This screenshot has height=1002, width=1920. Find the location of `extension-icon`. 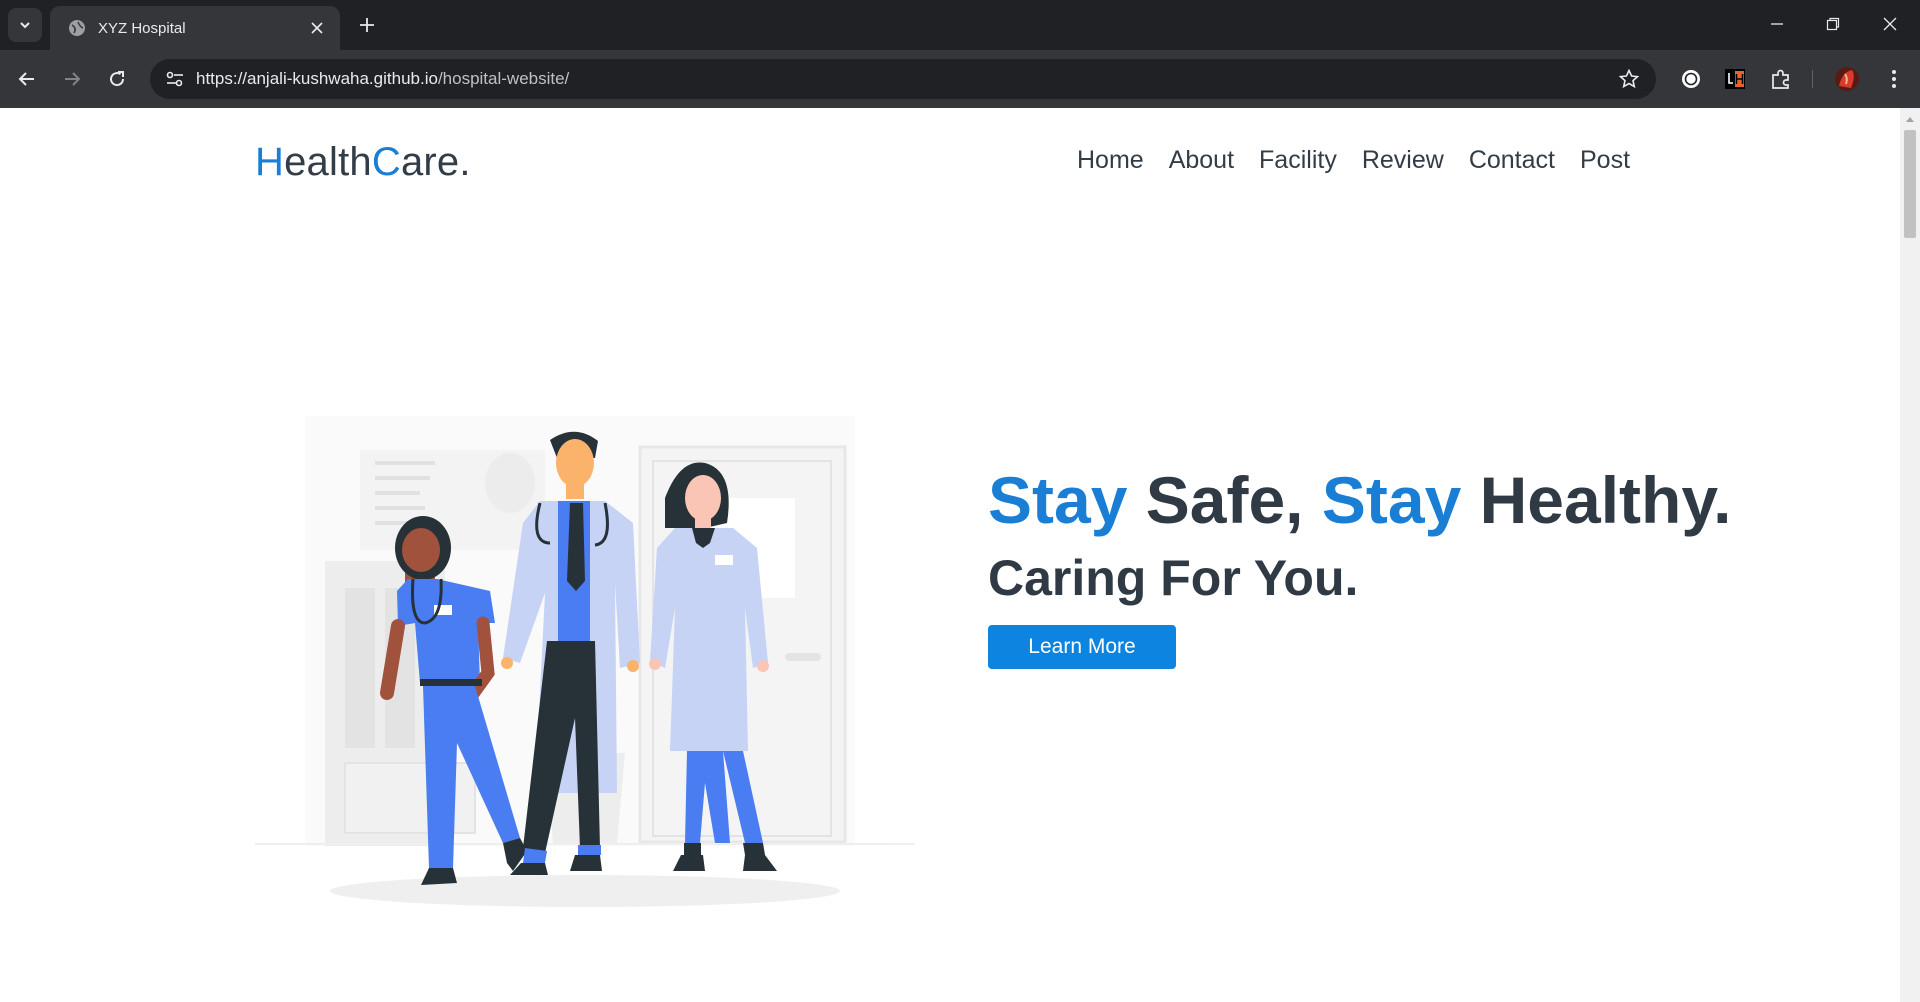

extension-icon is located at coordinates (1691, 79).